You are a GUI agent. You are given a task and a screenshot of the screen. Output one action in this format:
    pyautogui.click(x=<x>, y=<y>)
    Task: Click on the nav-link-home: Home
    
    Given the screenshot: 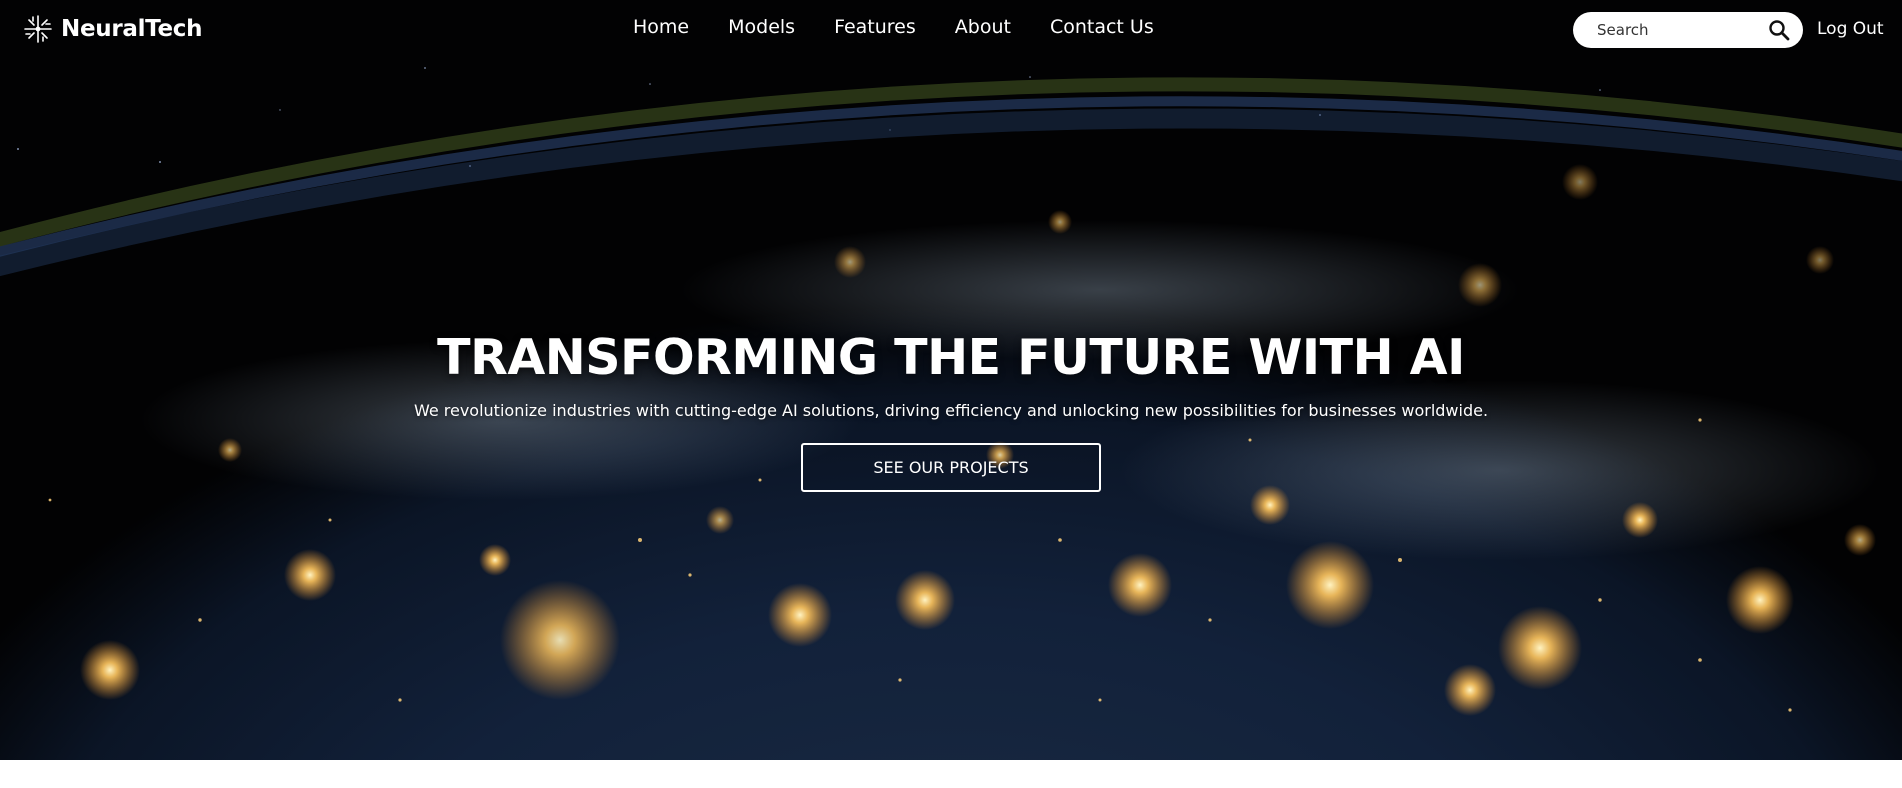 What is the action you would take?
    pyautogui.click(x=661, y=27)
    